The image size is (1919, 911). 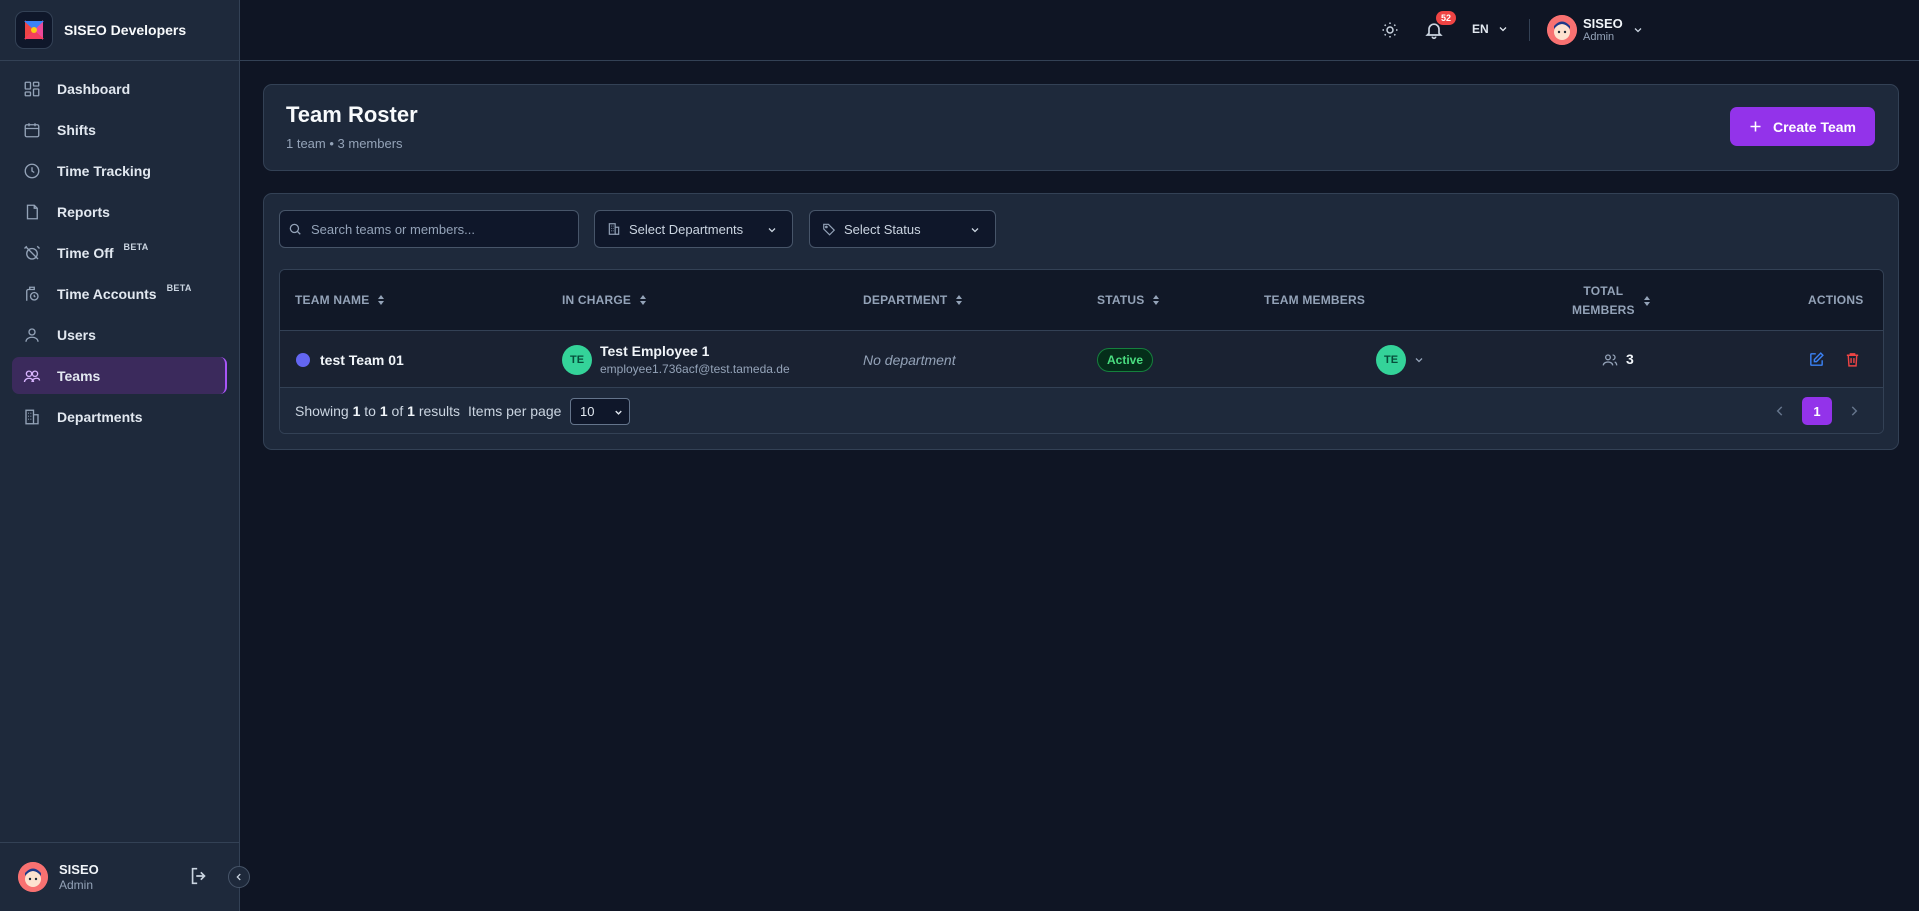 I want to click on in-charge-name: Test Employee 1, so click(x=655, y=351).